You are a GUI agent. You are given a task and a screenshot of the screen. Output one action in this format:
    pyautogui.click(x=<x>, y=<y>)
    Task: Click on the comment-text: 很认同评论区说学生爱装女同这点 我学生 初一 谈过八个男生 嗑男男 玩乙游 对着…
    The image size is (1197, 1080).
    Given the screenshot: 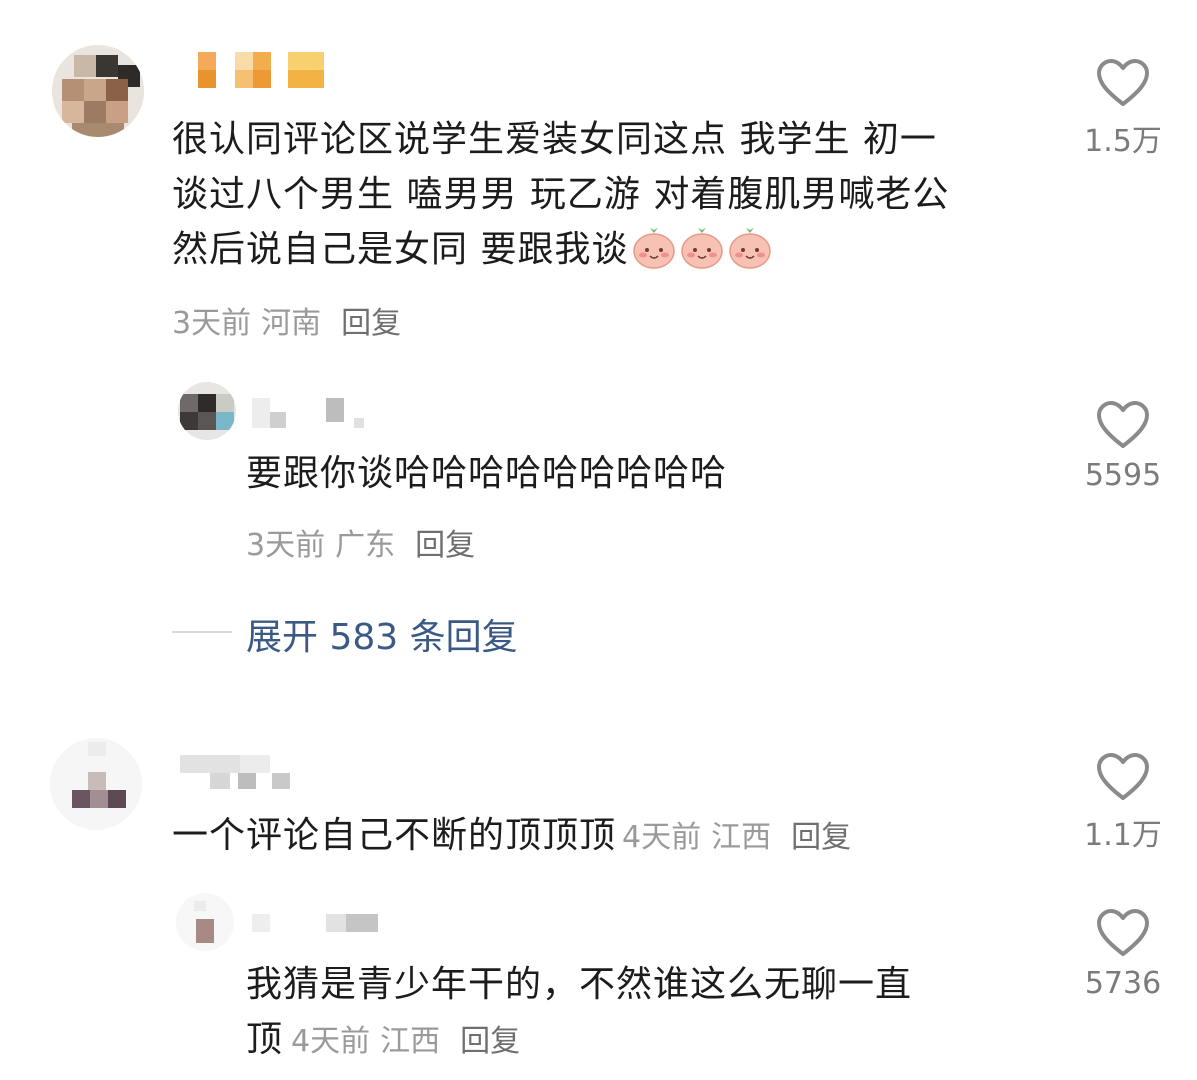 What is the action you would take?
    pyautogui.click(x=612, y=194)
    